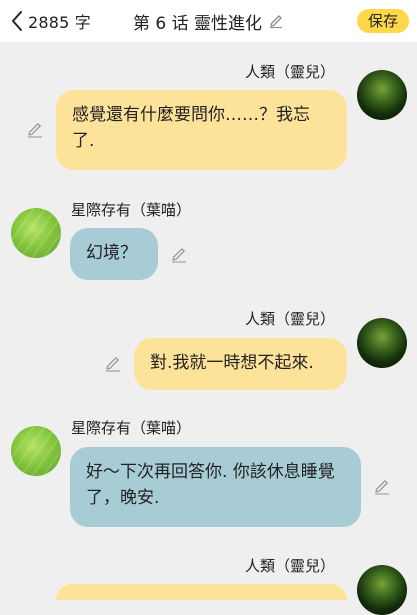 This screenshot has width=417, height=615. Describe the element at coordinates (201, 592) in the screenshot. I see `message-bubble-human` at that location.